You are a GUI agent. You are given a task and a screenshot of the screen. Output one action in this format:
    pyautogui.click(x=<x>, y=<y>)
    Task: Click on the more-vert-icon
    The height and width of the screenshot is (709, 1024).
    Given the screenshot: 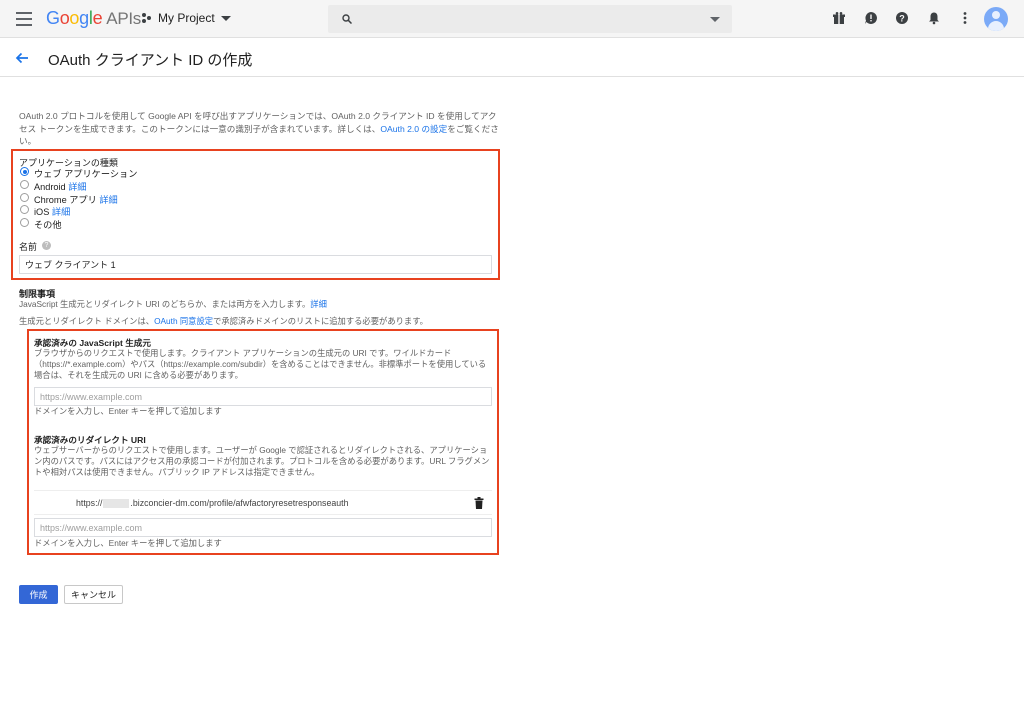 What is the action you would take?
    pyautogui.click(x=965, y=18)
    